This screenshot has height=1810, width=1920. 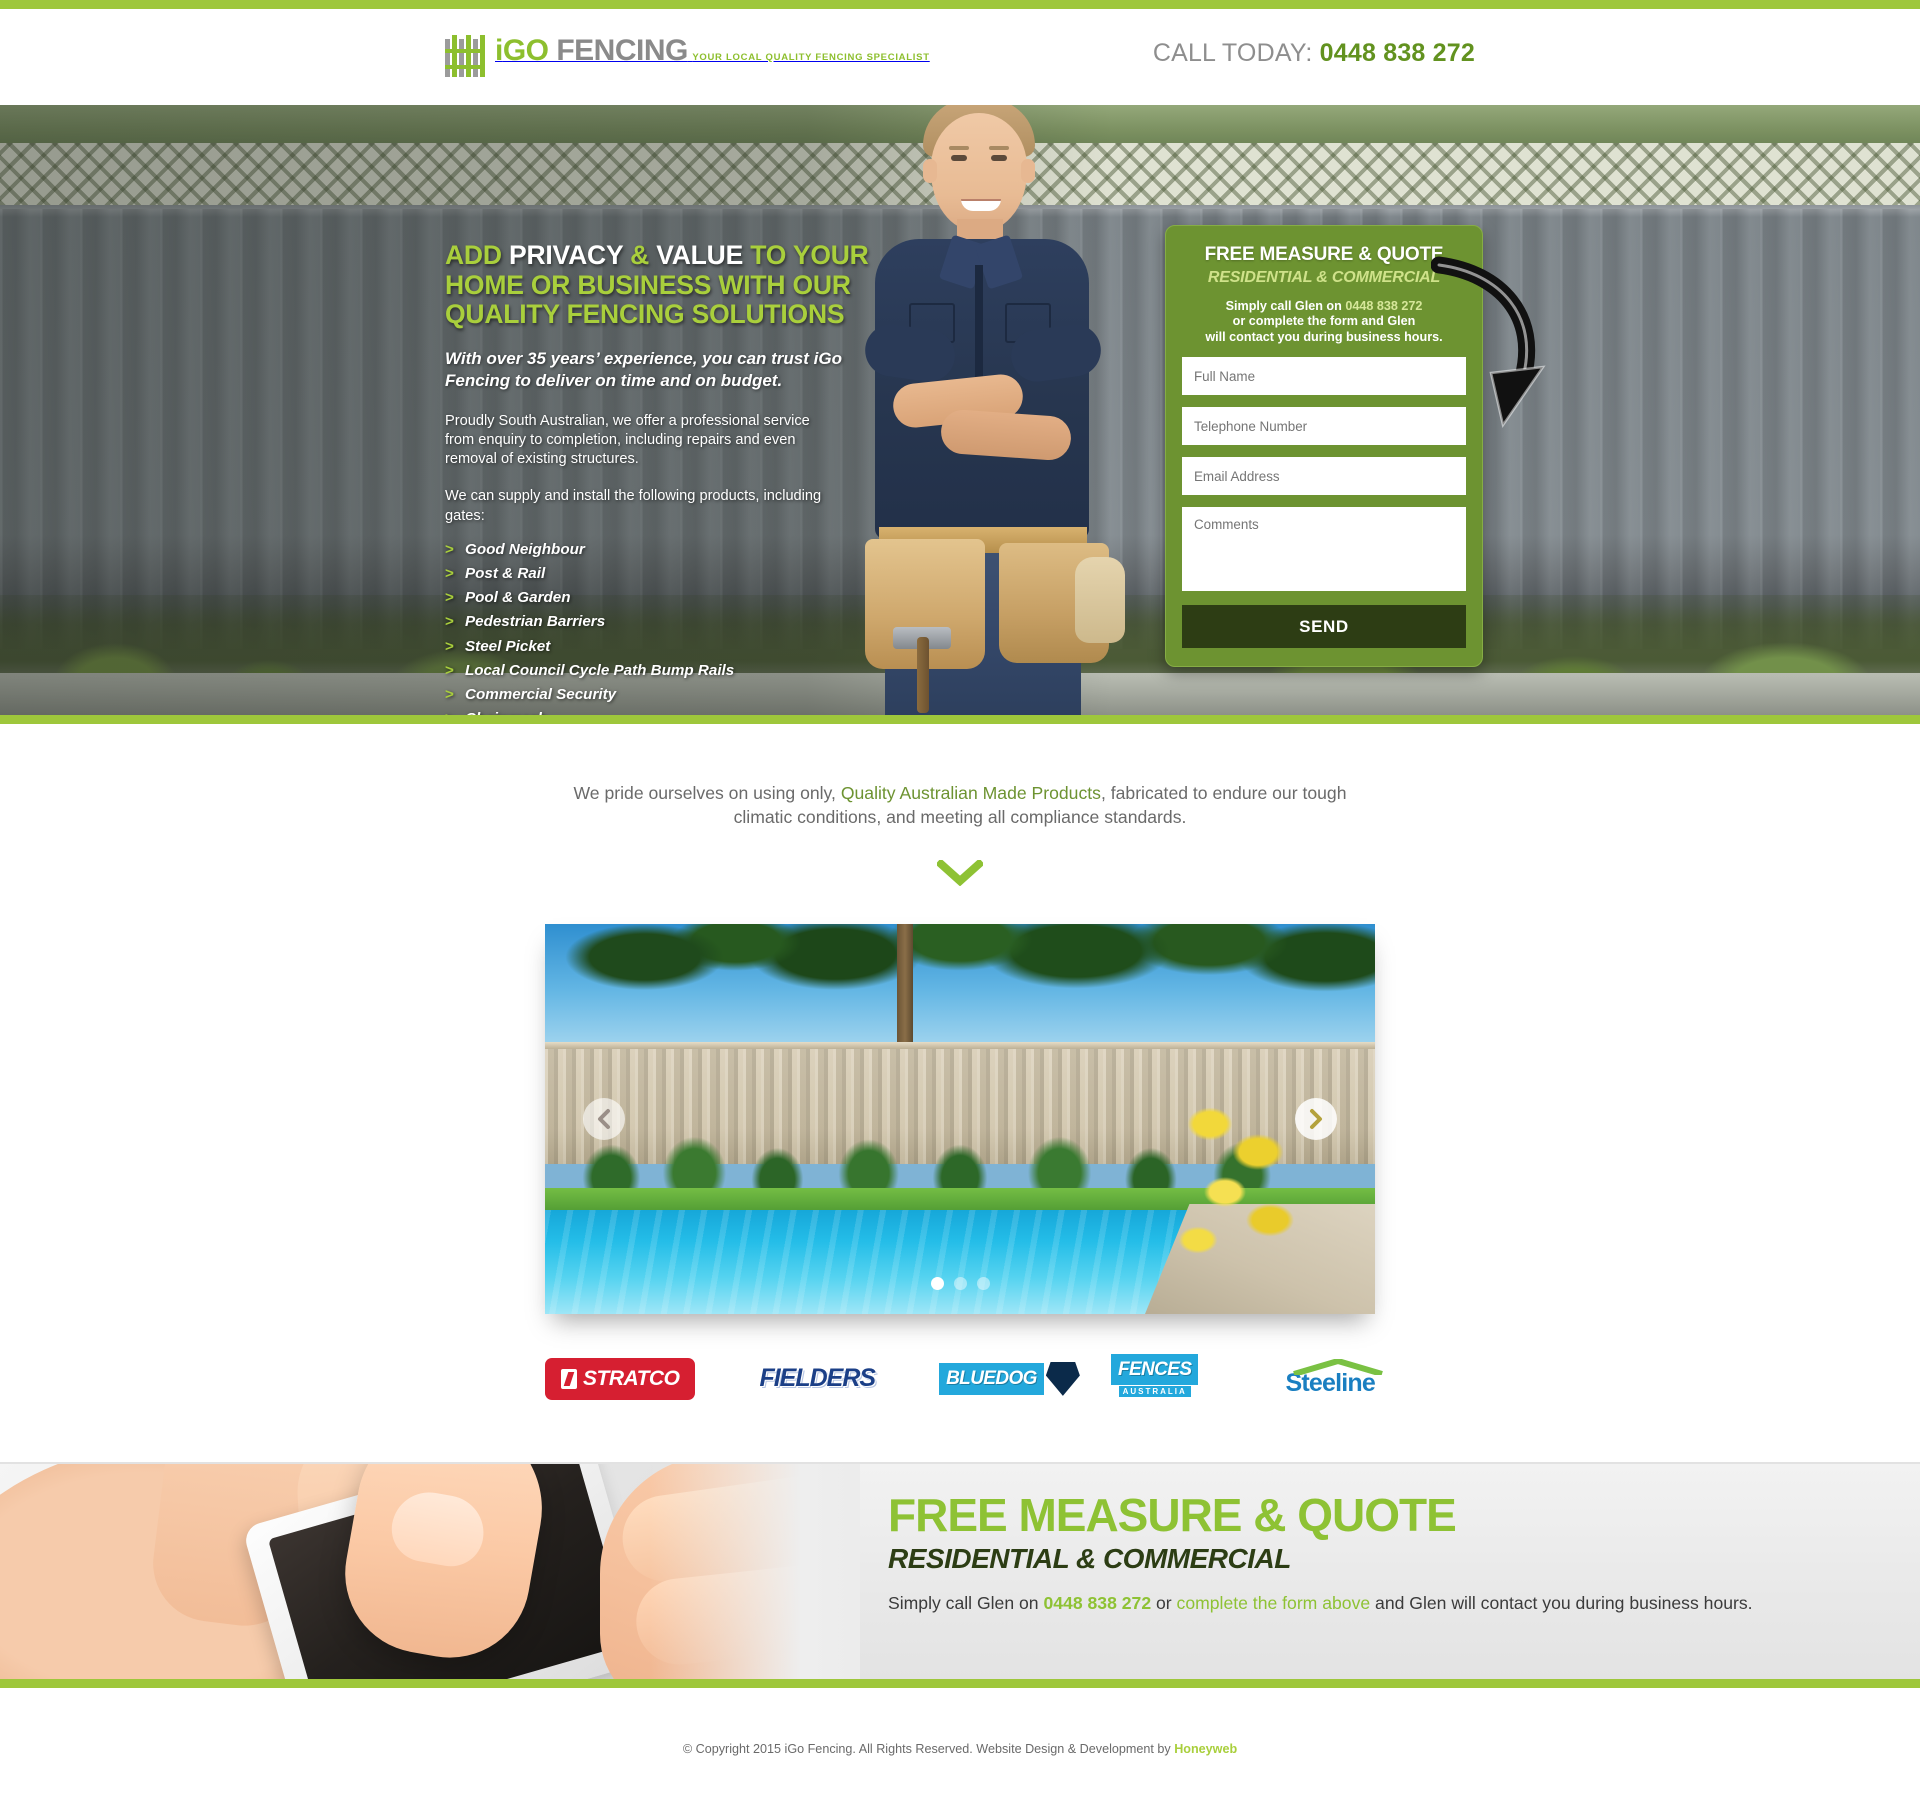 I want to click on carousel-prev-button, so click(x=604, y=1118).